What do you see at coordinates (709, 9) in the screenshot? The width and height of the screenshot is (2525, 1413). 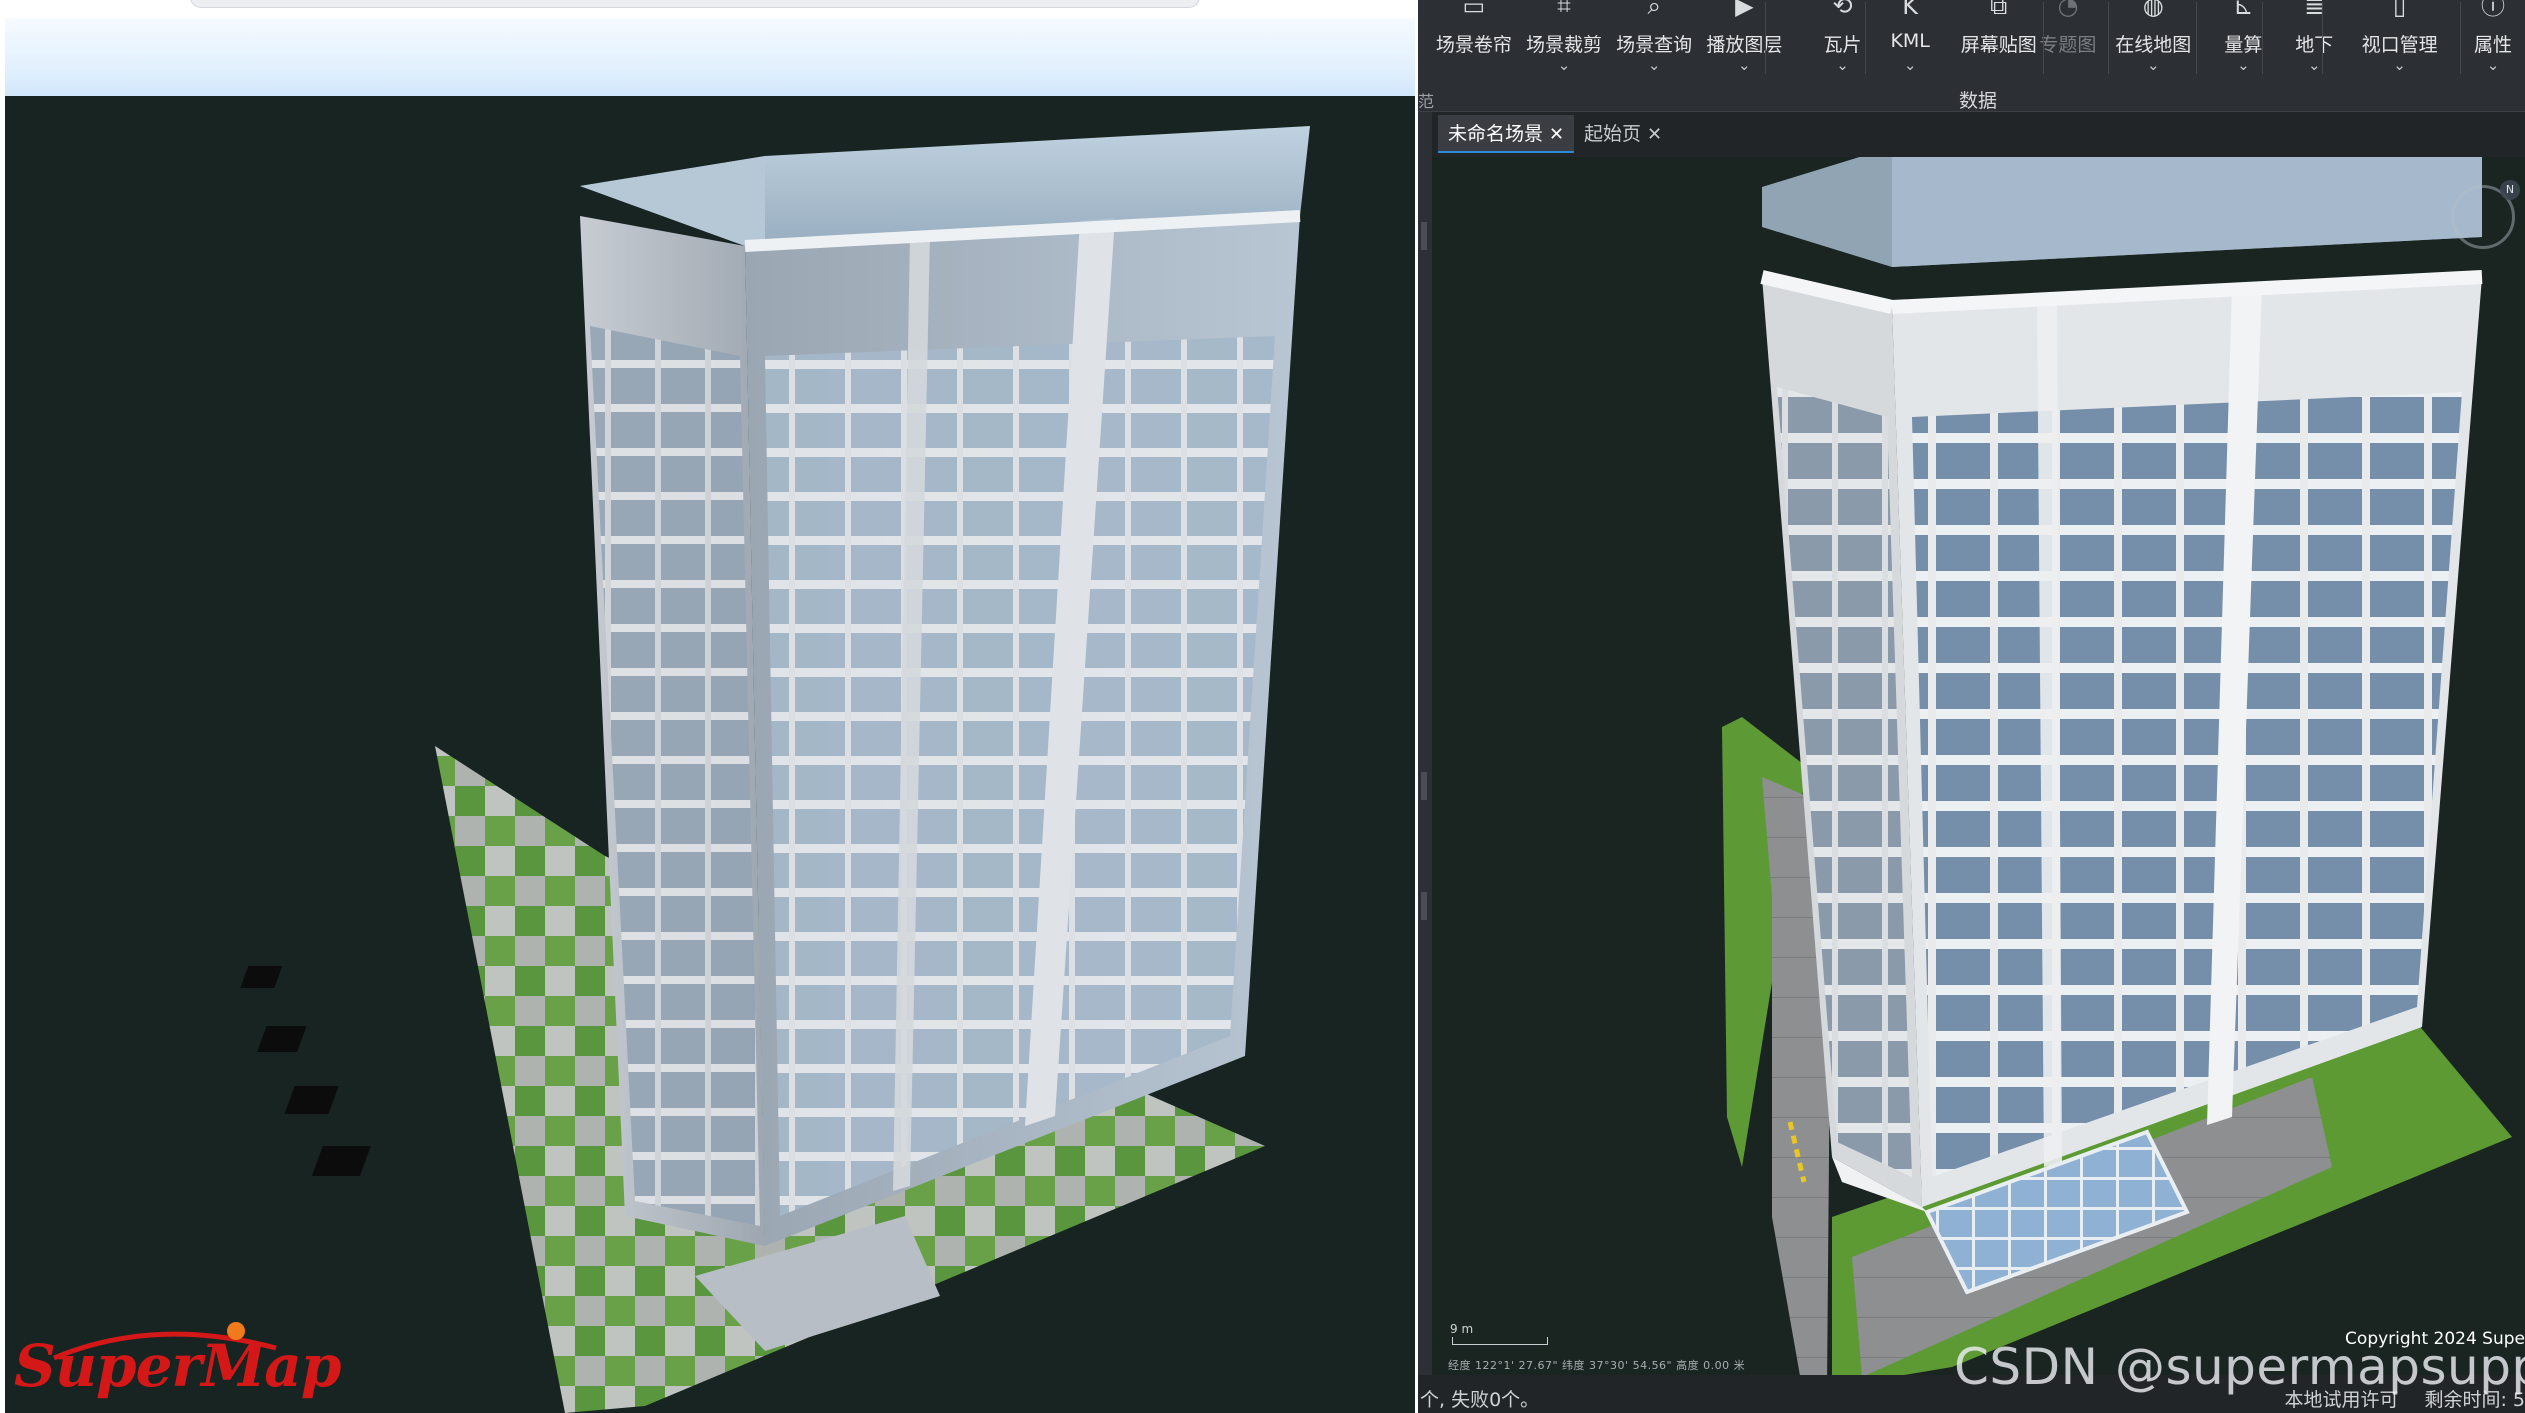 I see `browser-topbar` at bounding box center [709, 9].